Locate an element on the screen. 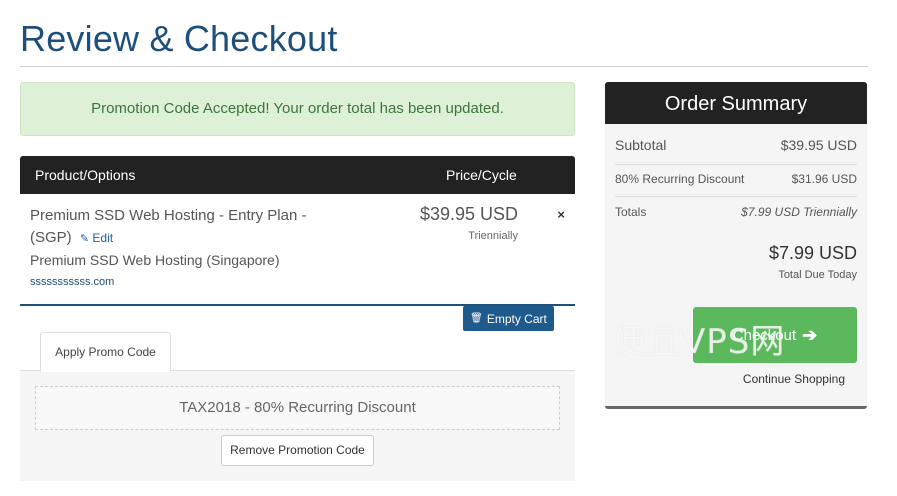 The height and width of the screenshot is (496, 897). tab-apply-promo-code: Apply Promo Code is located at coordinates (105, 352).